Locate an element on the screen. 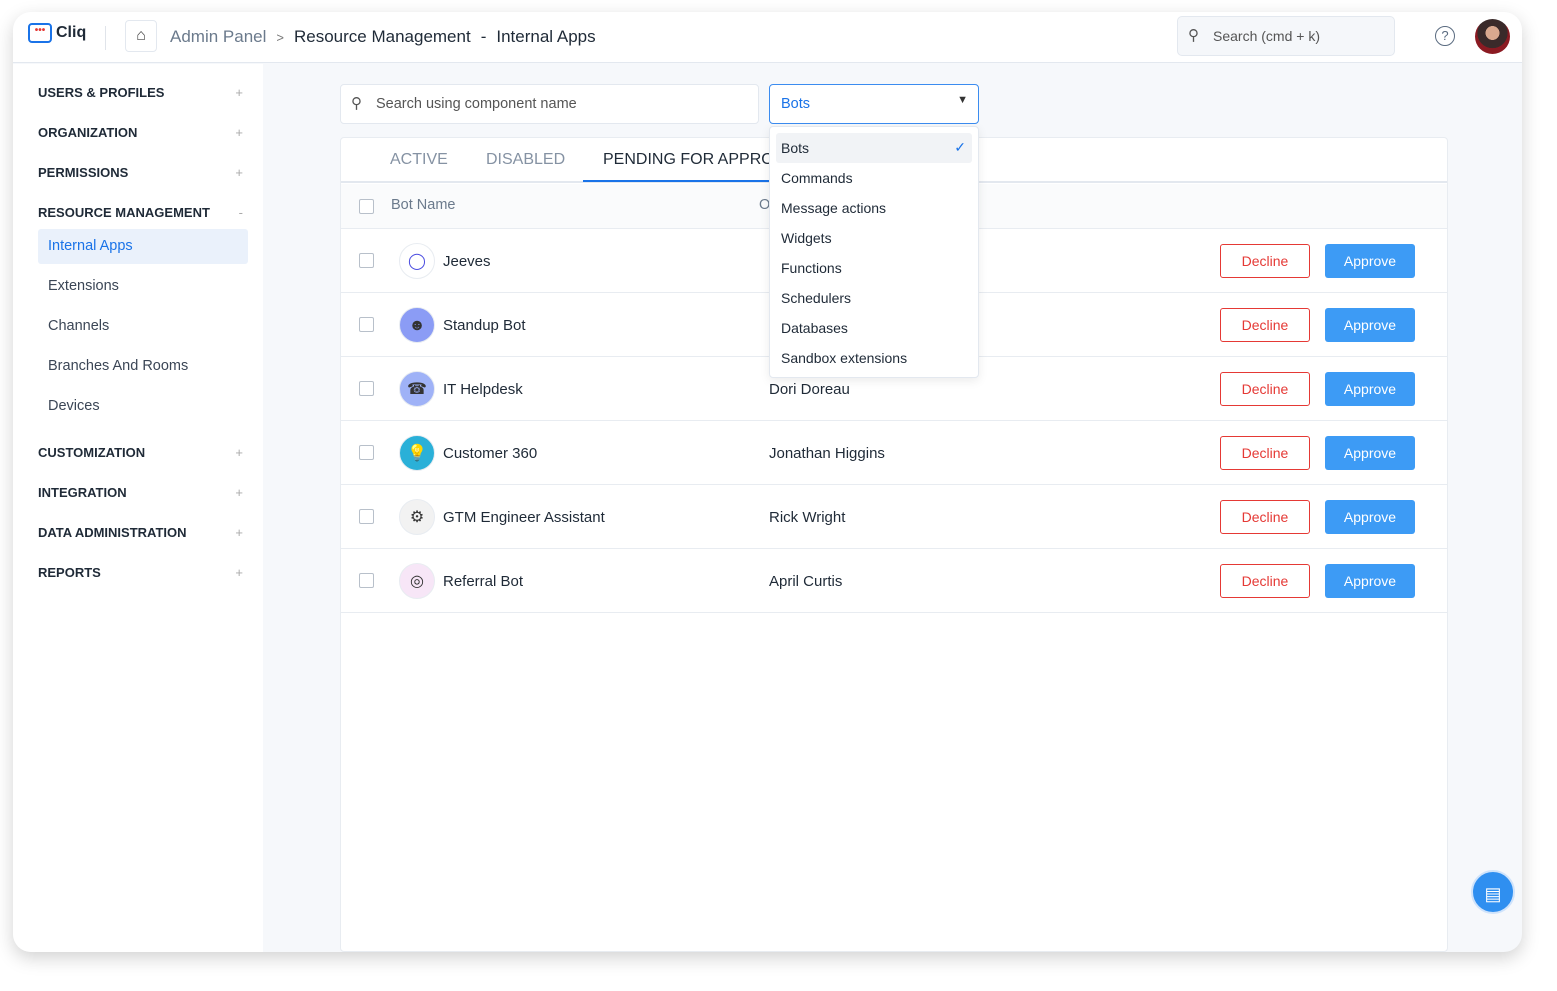  dropdown-option: Sandbox extensions is located at coordinates (874, 358).